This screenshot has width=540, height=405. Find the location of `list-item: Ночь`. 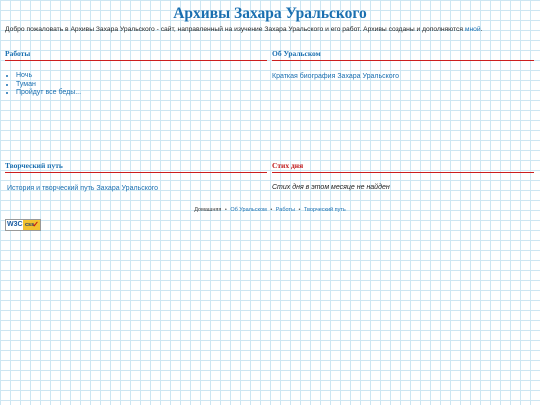

list-item: Ночь is located at coordinates (48, 76).